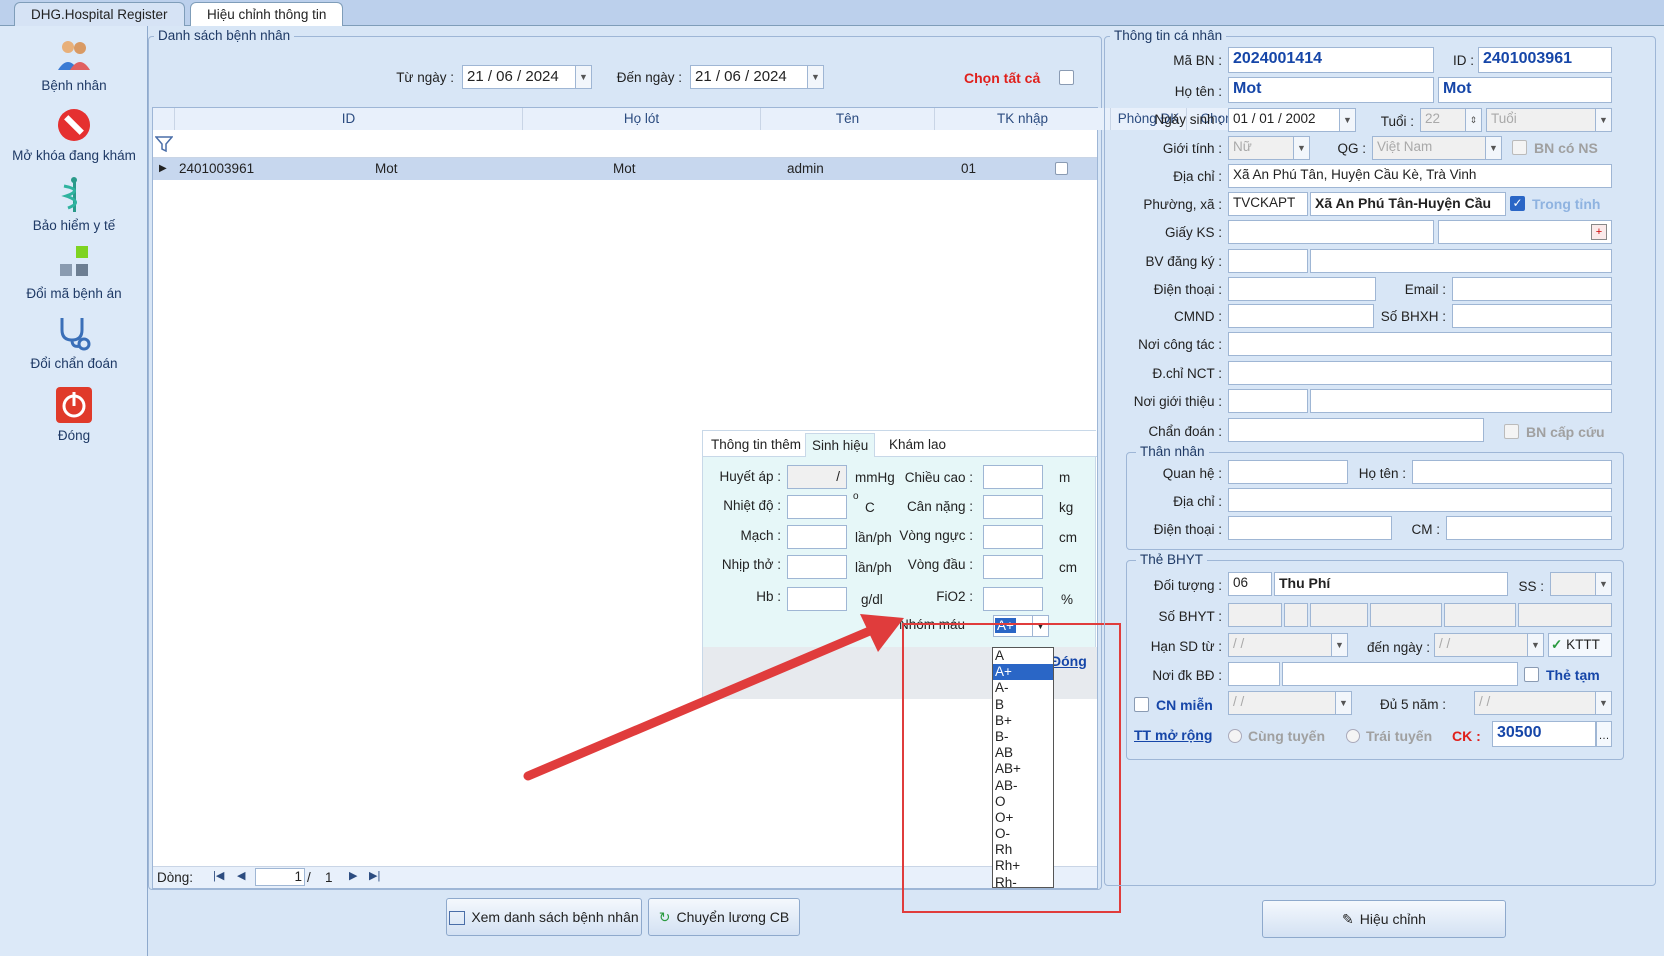 Image resolution: width=1664 pixels, height=956 pixels. What do you see at coordinates (1391, 584) in the screenshot?
I see `subject-name-field: Thu Phí` at bounding box center [1391, 584].